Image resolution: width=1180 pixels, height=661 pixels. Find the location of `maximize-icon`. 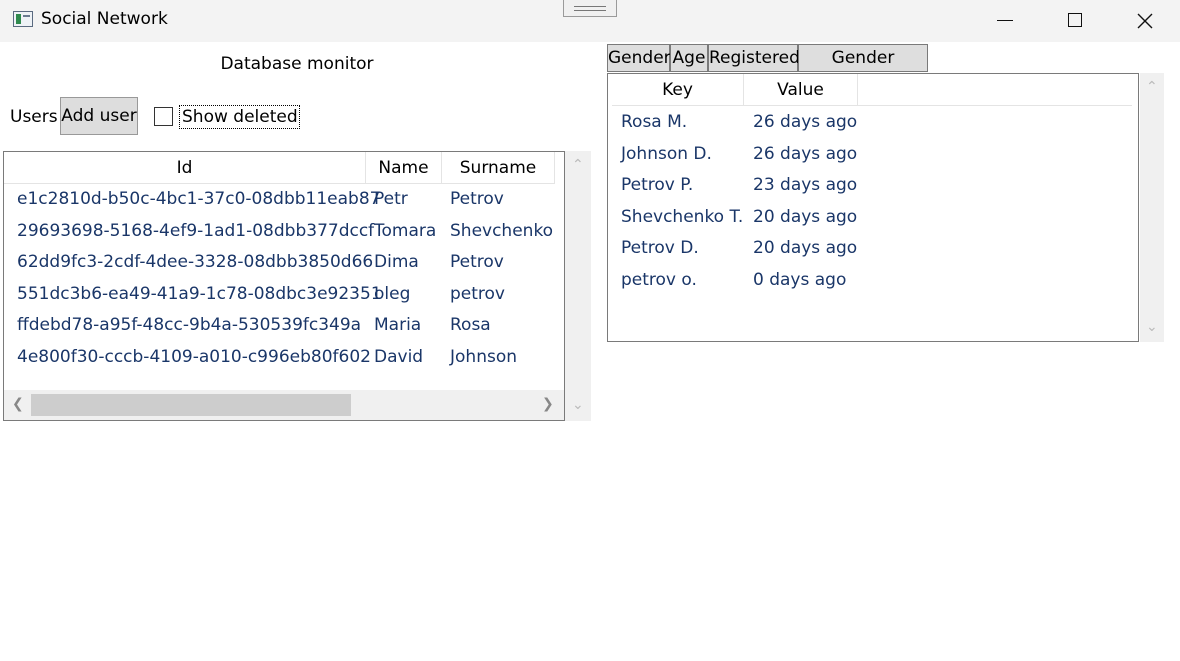

maximize-icon is located at coordinates (1075, 20).